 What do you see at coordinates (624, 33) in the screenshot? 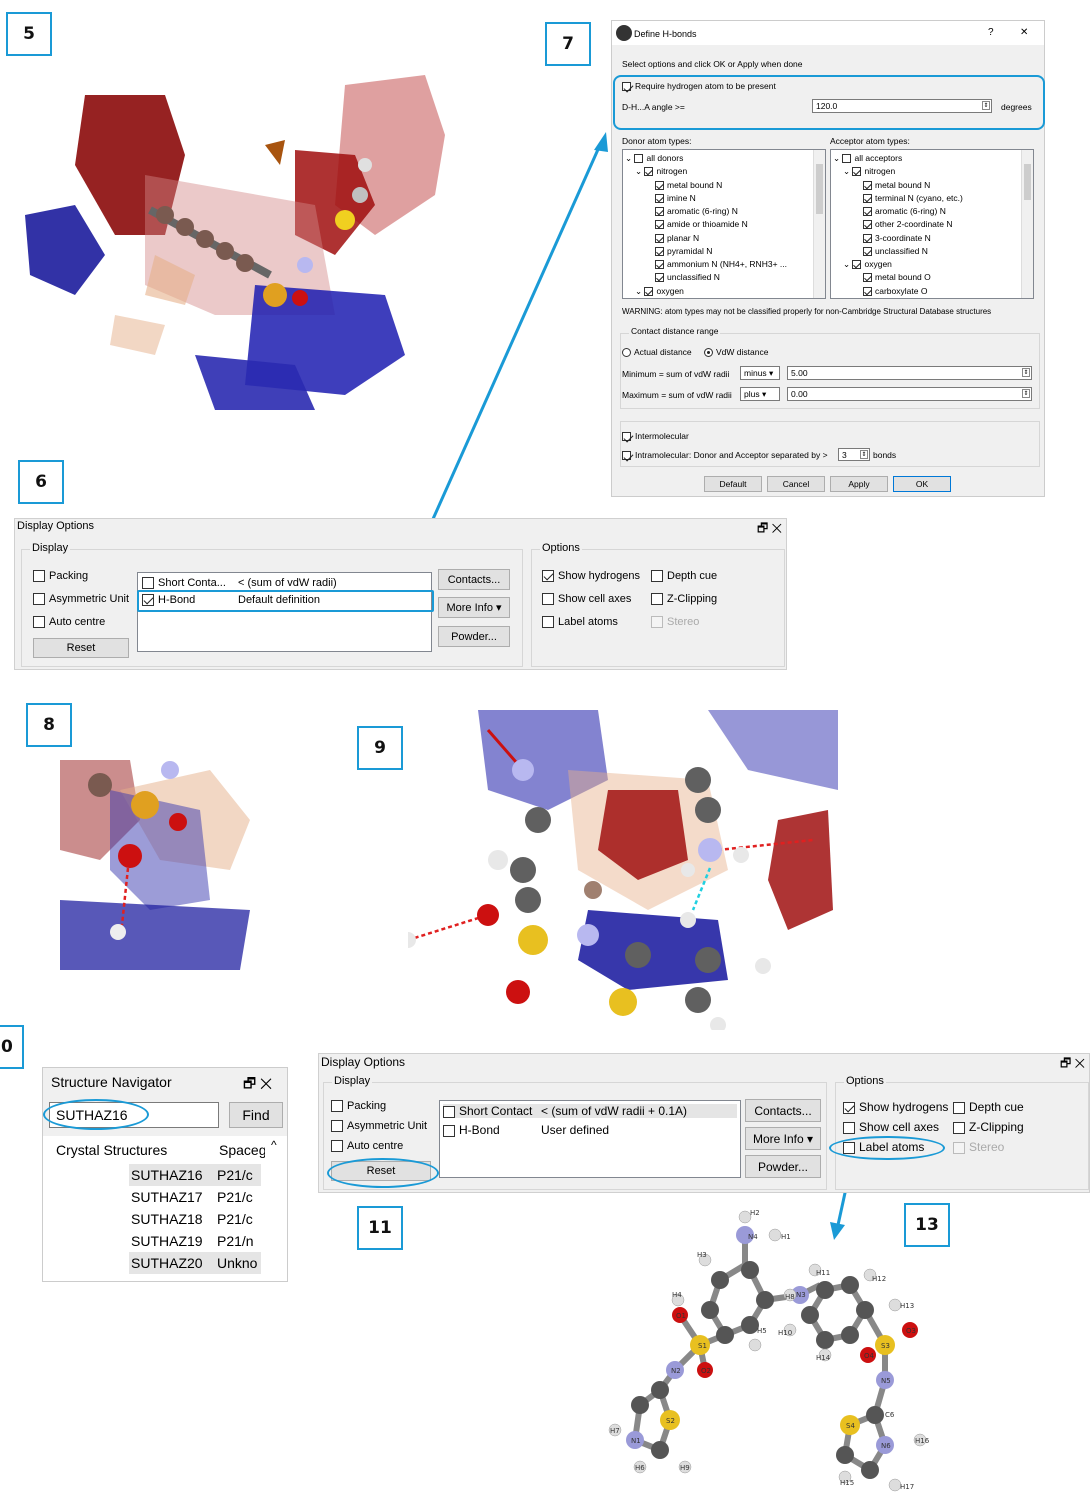
I see `dialog-app-icon` at bounding box center [624, 33].